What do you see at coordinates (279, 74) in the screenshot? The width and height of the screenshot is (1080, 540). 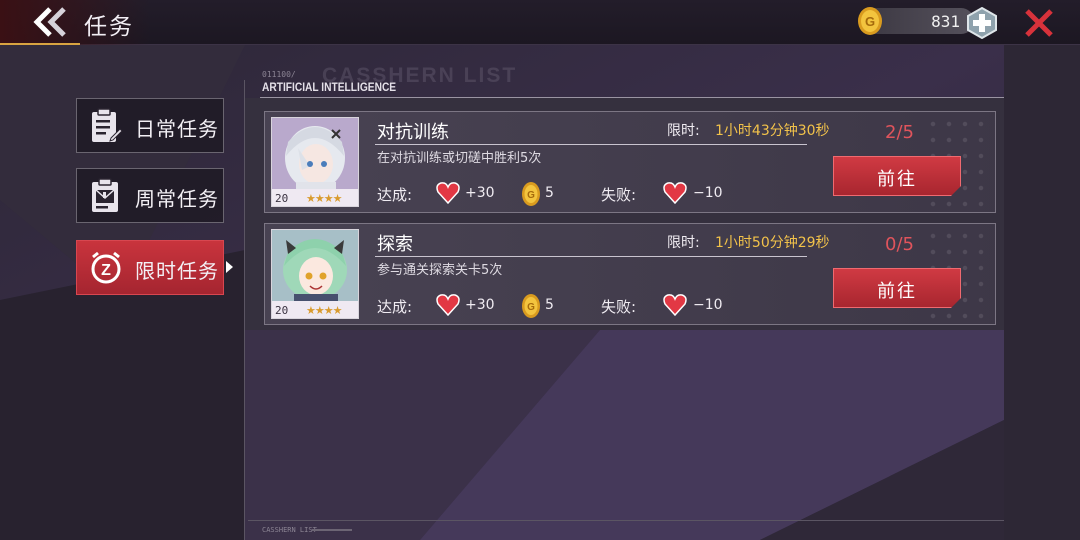 I see `panel-code: 011100/` at bounding box center [279, 74].